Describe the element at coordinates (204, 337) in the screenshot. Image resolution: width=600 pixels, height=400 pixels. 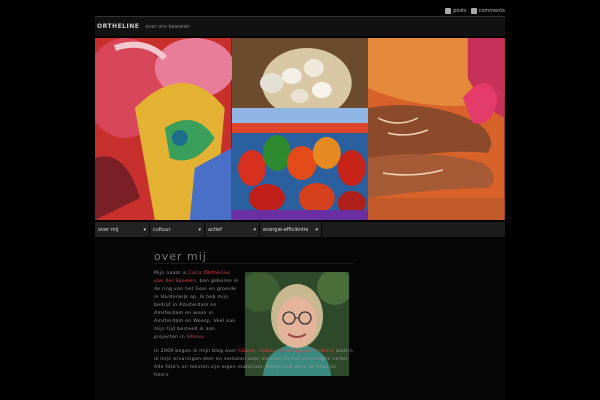
I see `intro-text: .` at that location.